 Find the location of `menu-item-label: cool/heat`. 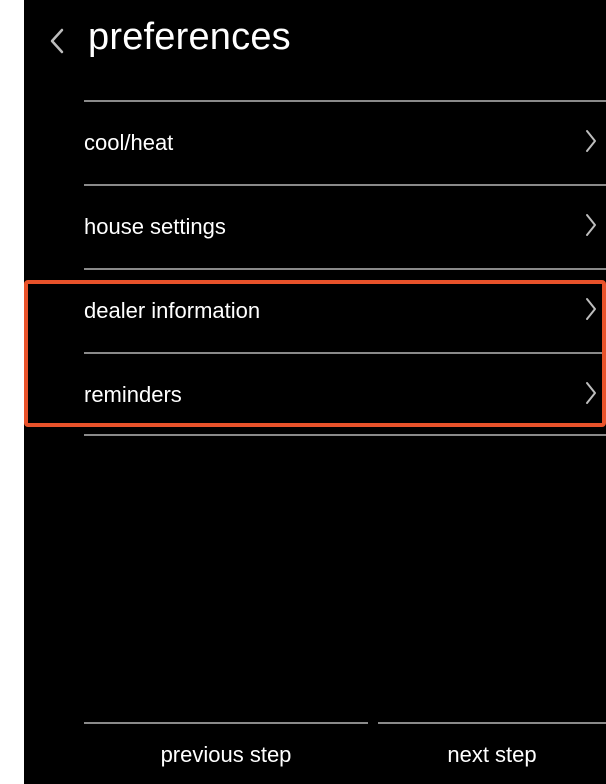

menu-item-label: cool/heat is located at coordinates (129, 142).